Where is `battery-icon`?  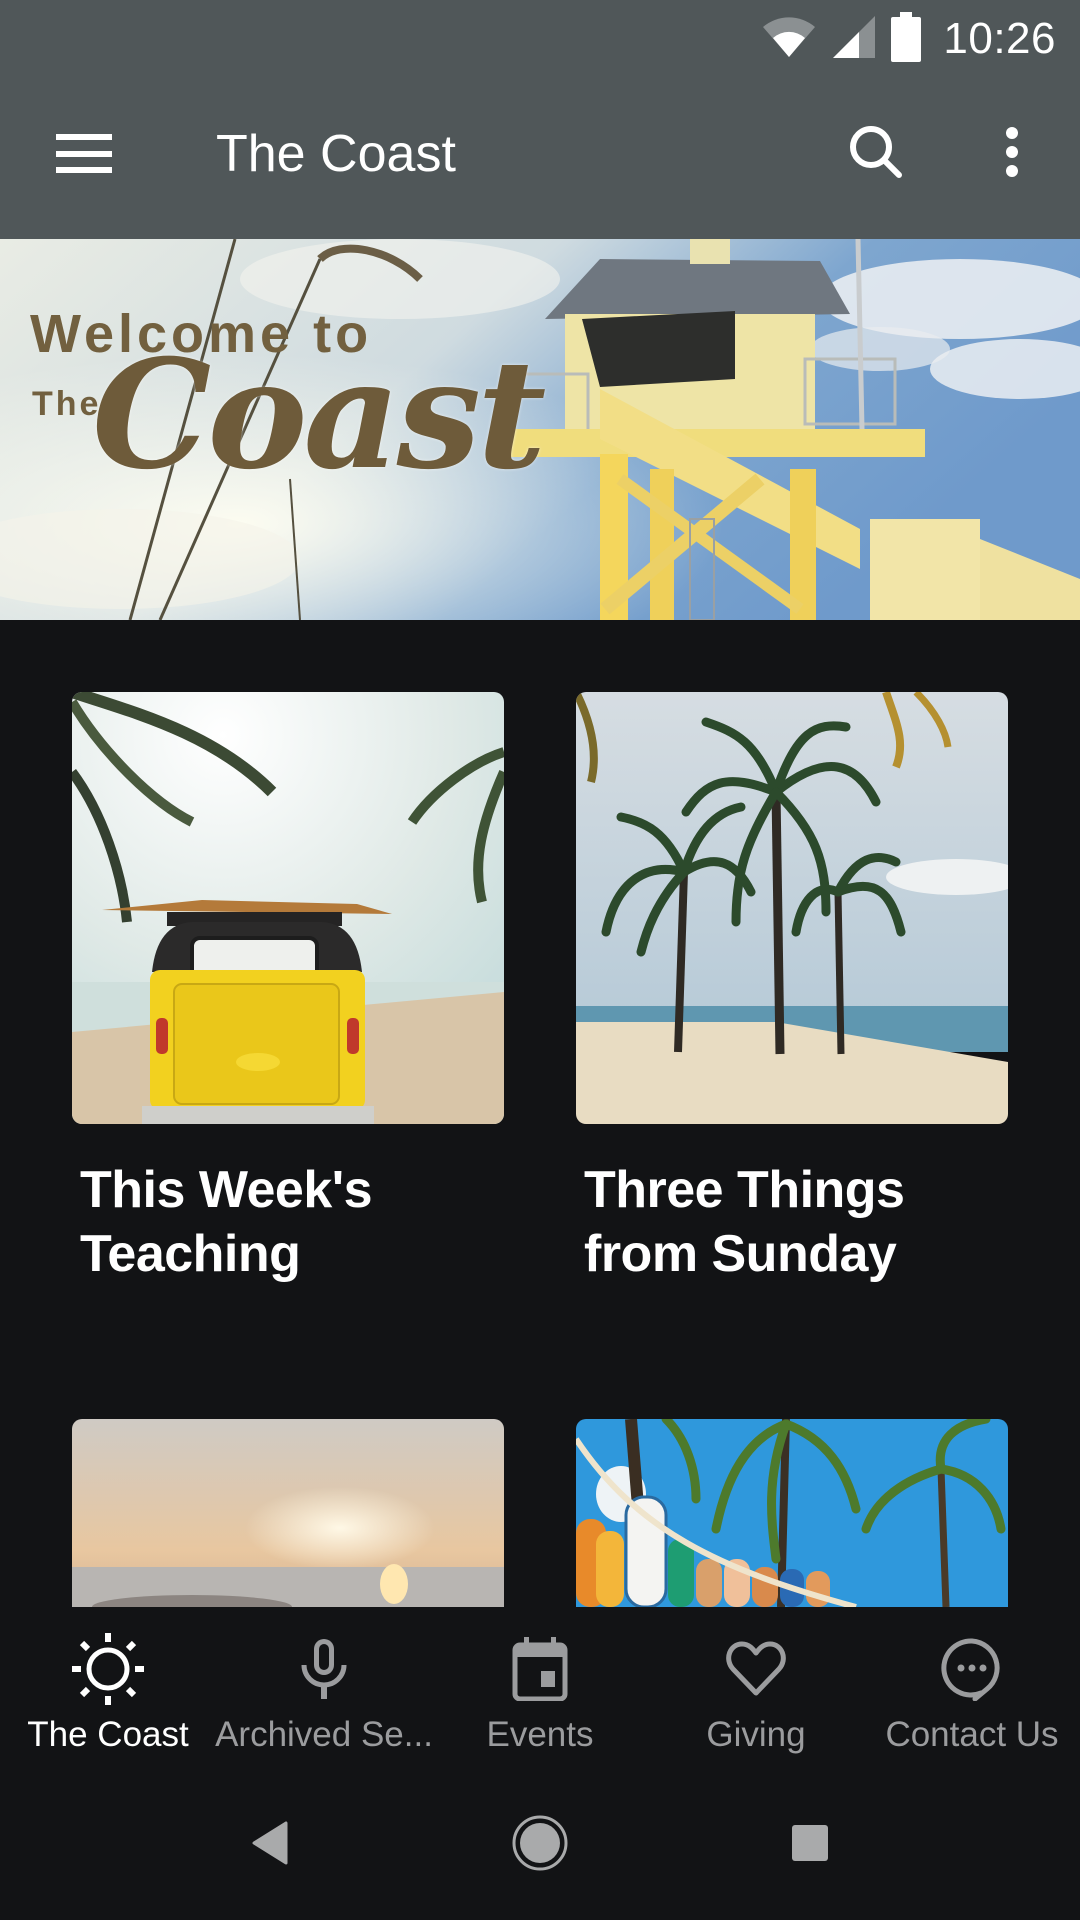
battery-icon is located at coordinates (906, 39).